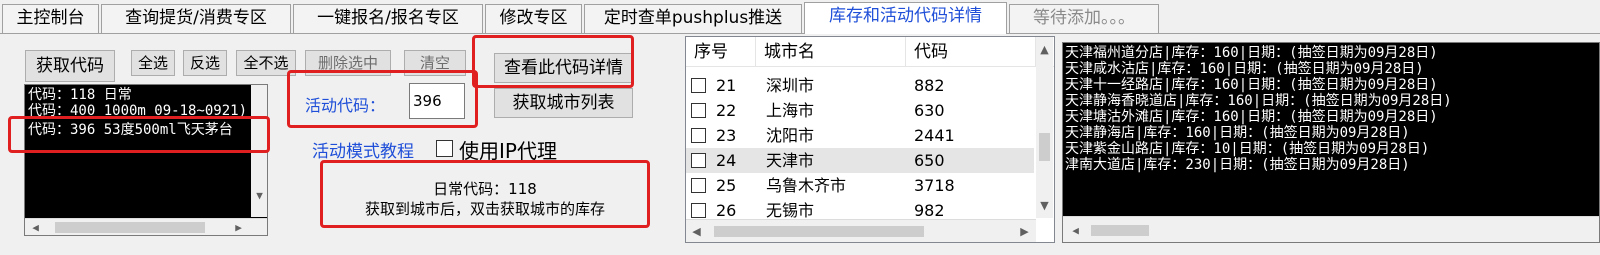 The width and height of the screenshot is (1600, 255). I want to click on row-code: 2441, so click(934, 135).